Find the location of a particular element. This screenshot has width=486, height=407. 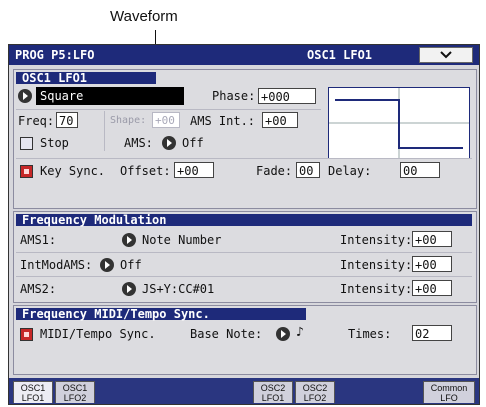

page-menu-button is located at coordinates (446, 55).